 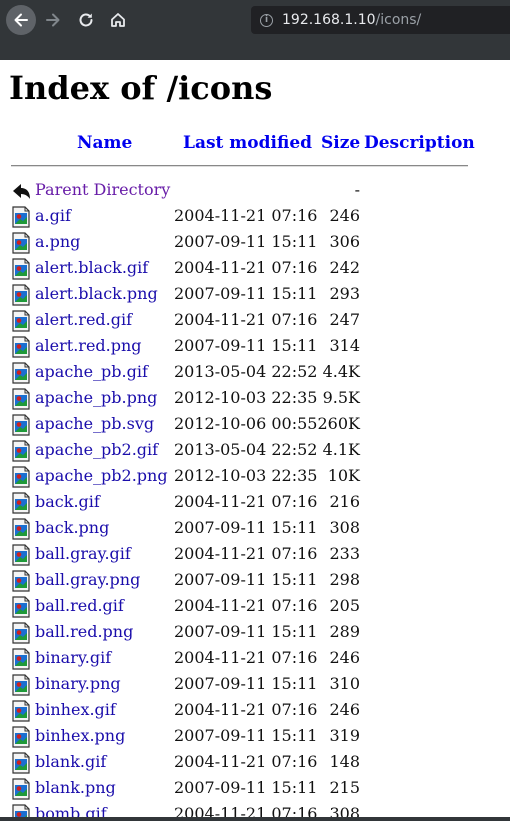 What do you see at coordinates (266, 20) in the screenshot?
I see `site-info-icon: i` at bounding box center [266, 20].